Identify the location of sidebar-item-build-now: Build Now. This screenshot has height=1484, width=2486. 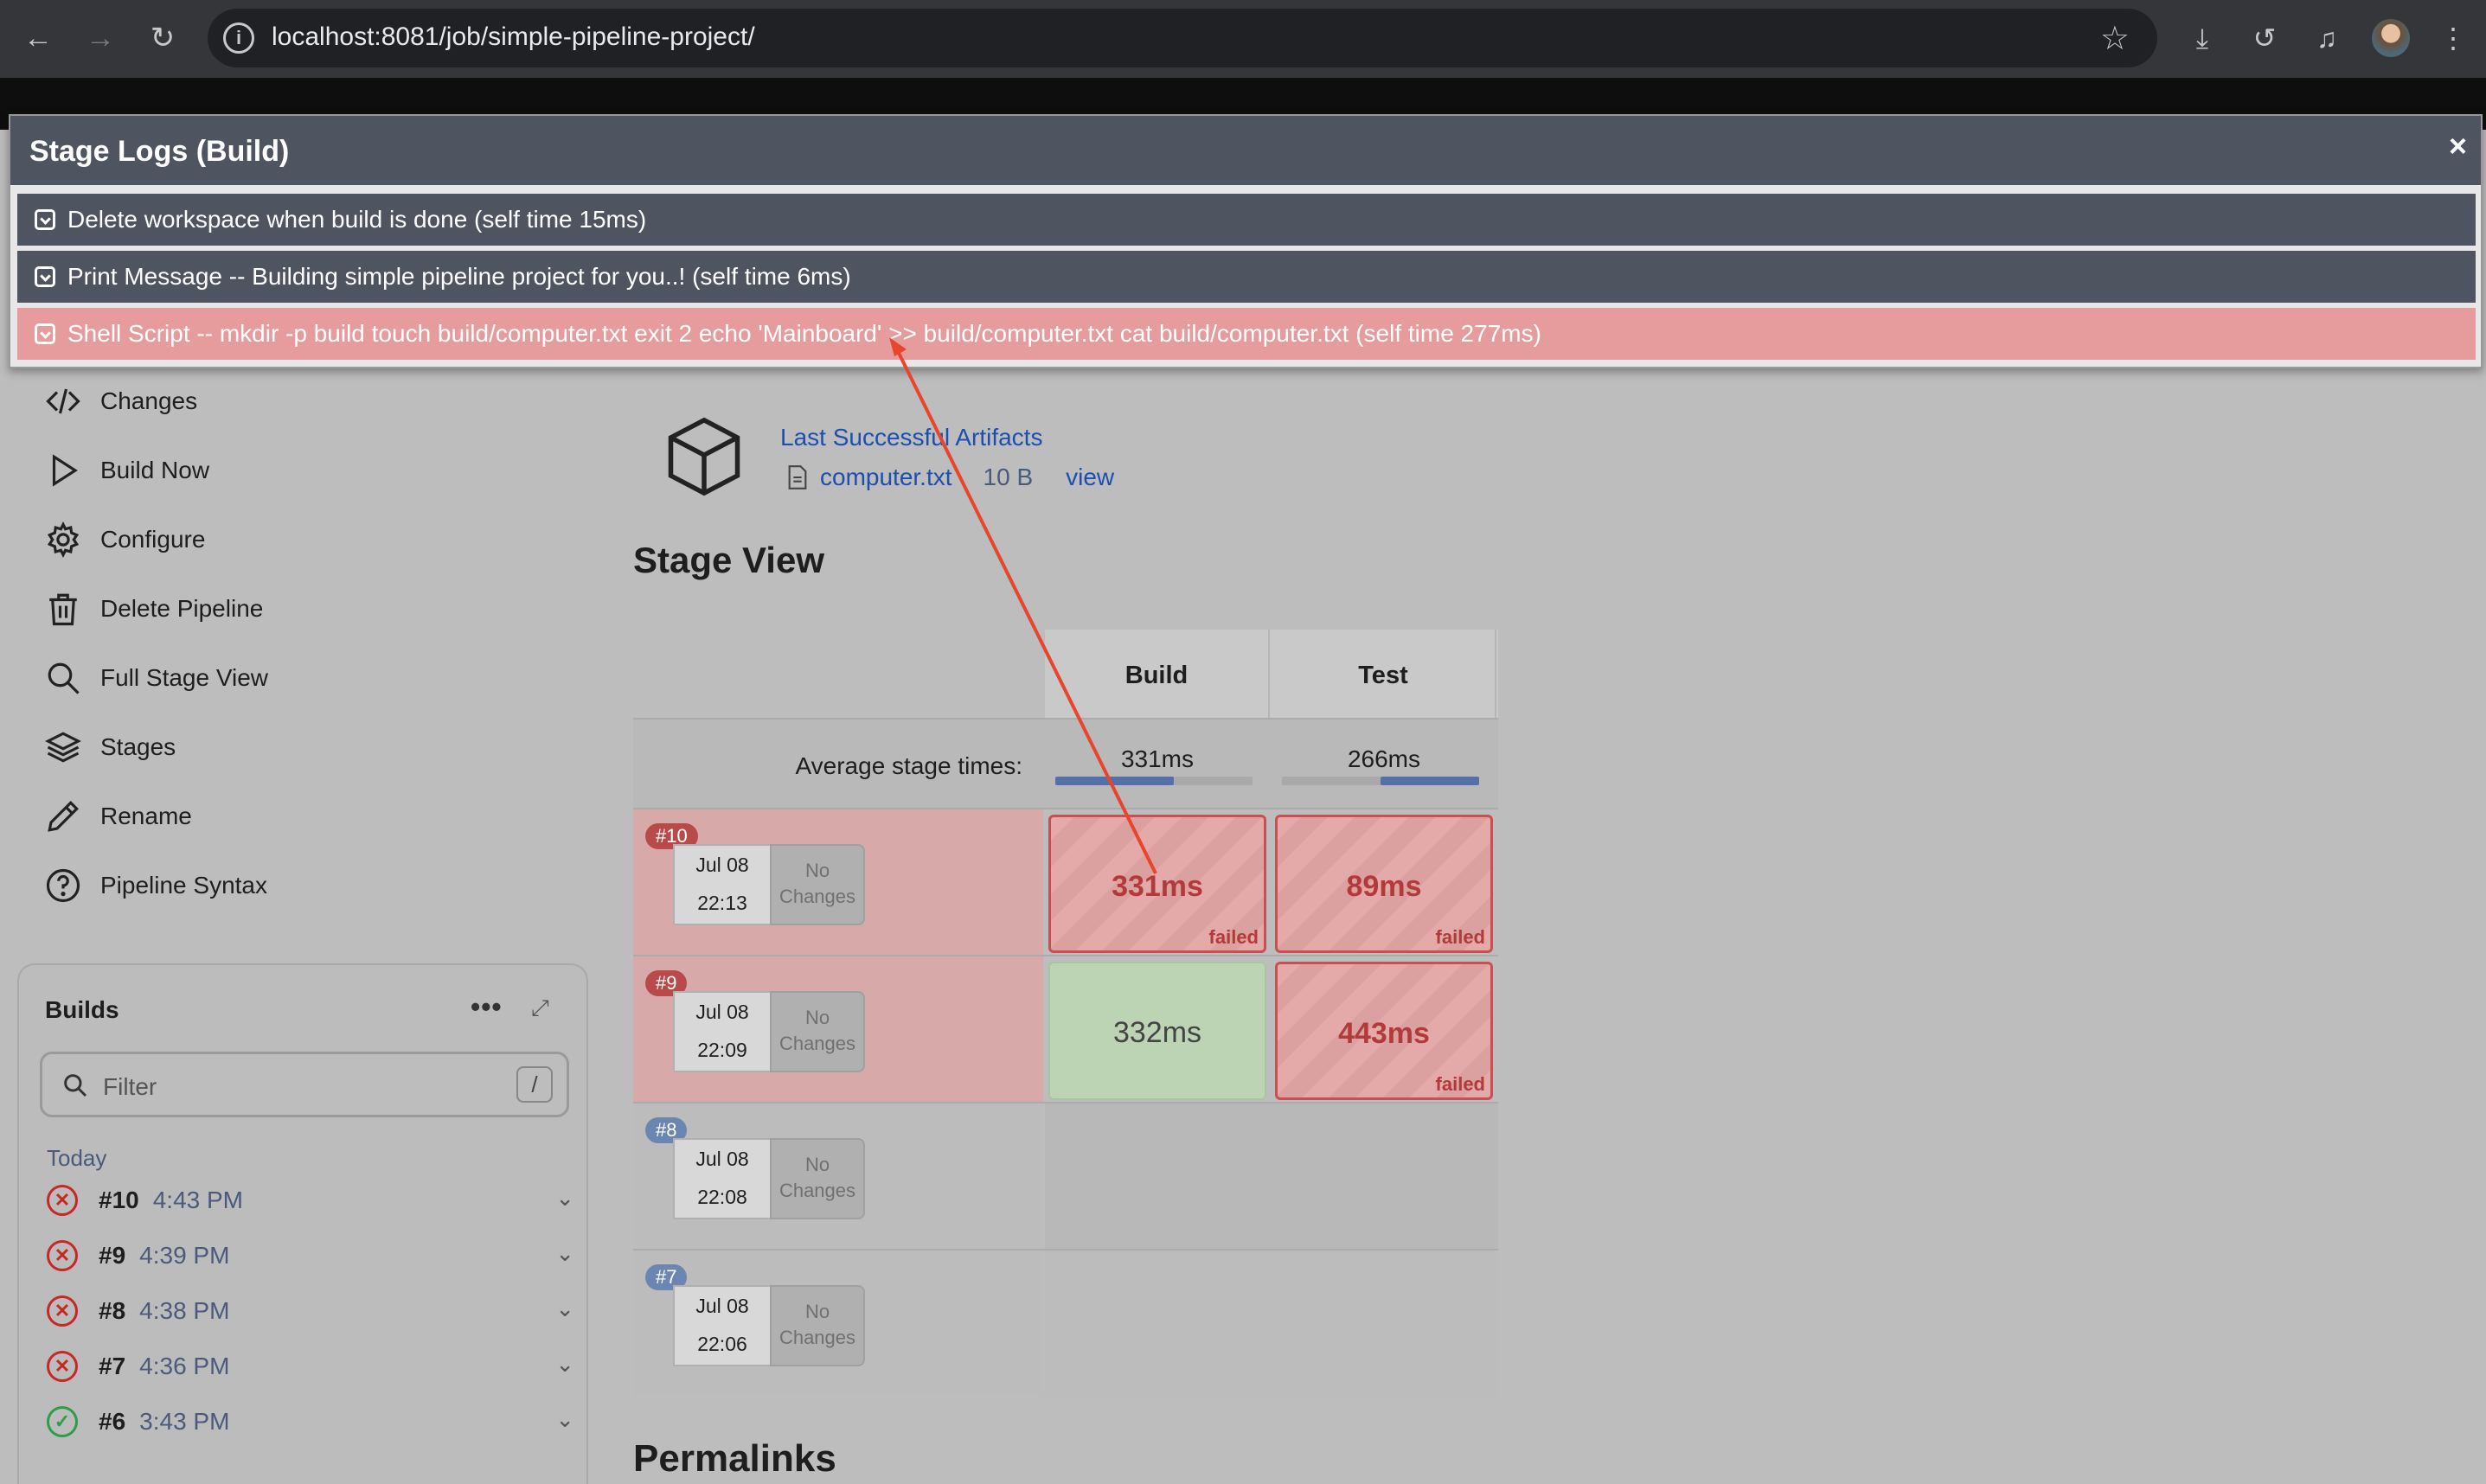
(127, 471).